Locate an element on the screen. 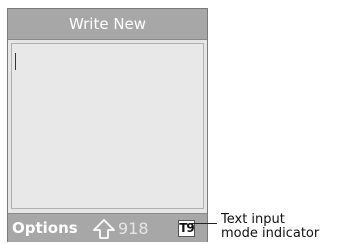  remaining-character-count: 918 is located at coordinates (133, 228).